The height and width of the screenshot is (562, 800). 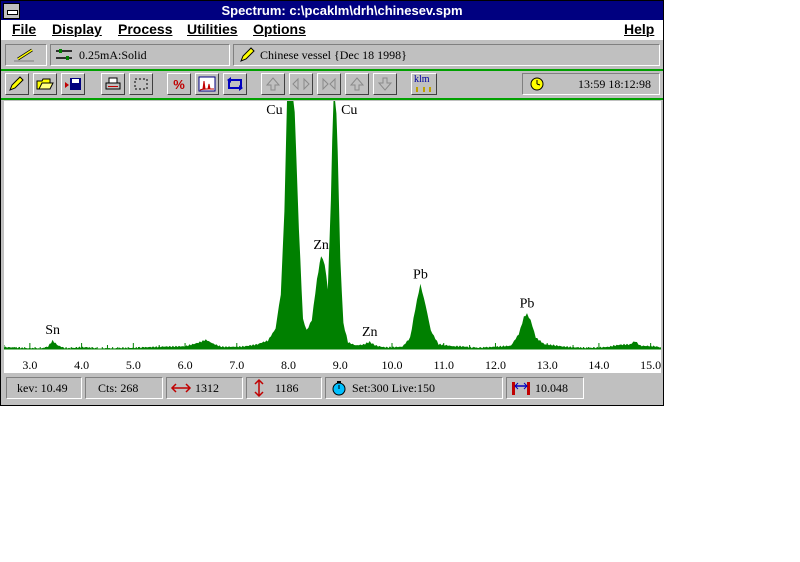 I want to click on klm-icon: klm, so click(x=424, y=83).